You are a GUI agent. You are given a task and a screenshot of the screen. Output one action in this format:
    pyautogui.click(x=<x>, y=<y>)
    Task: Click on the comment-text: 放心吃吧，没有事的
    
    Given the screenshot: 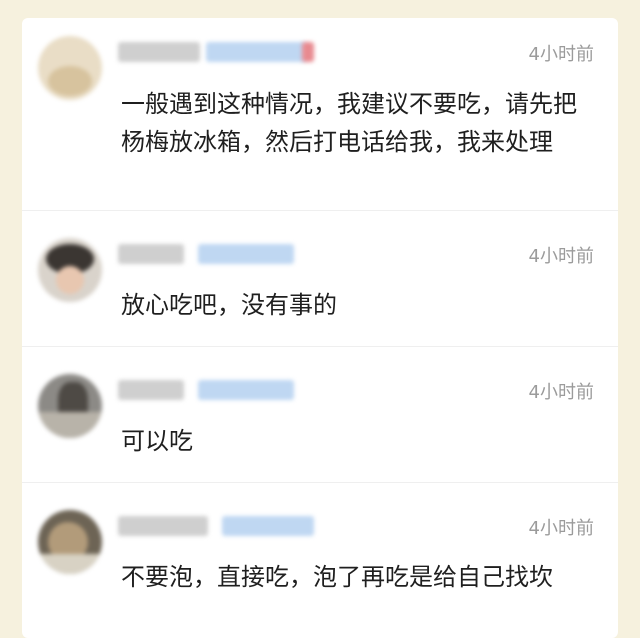 What is the action you would take?
    pyautogui.click(x=229, y=305)
    